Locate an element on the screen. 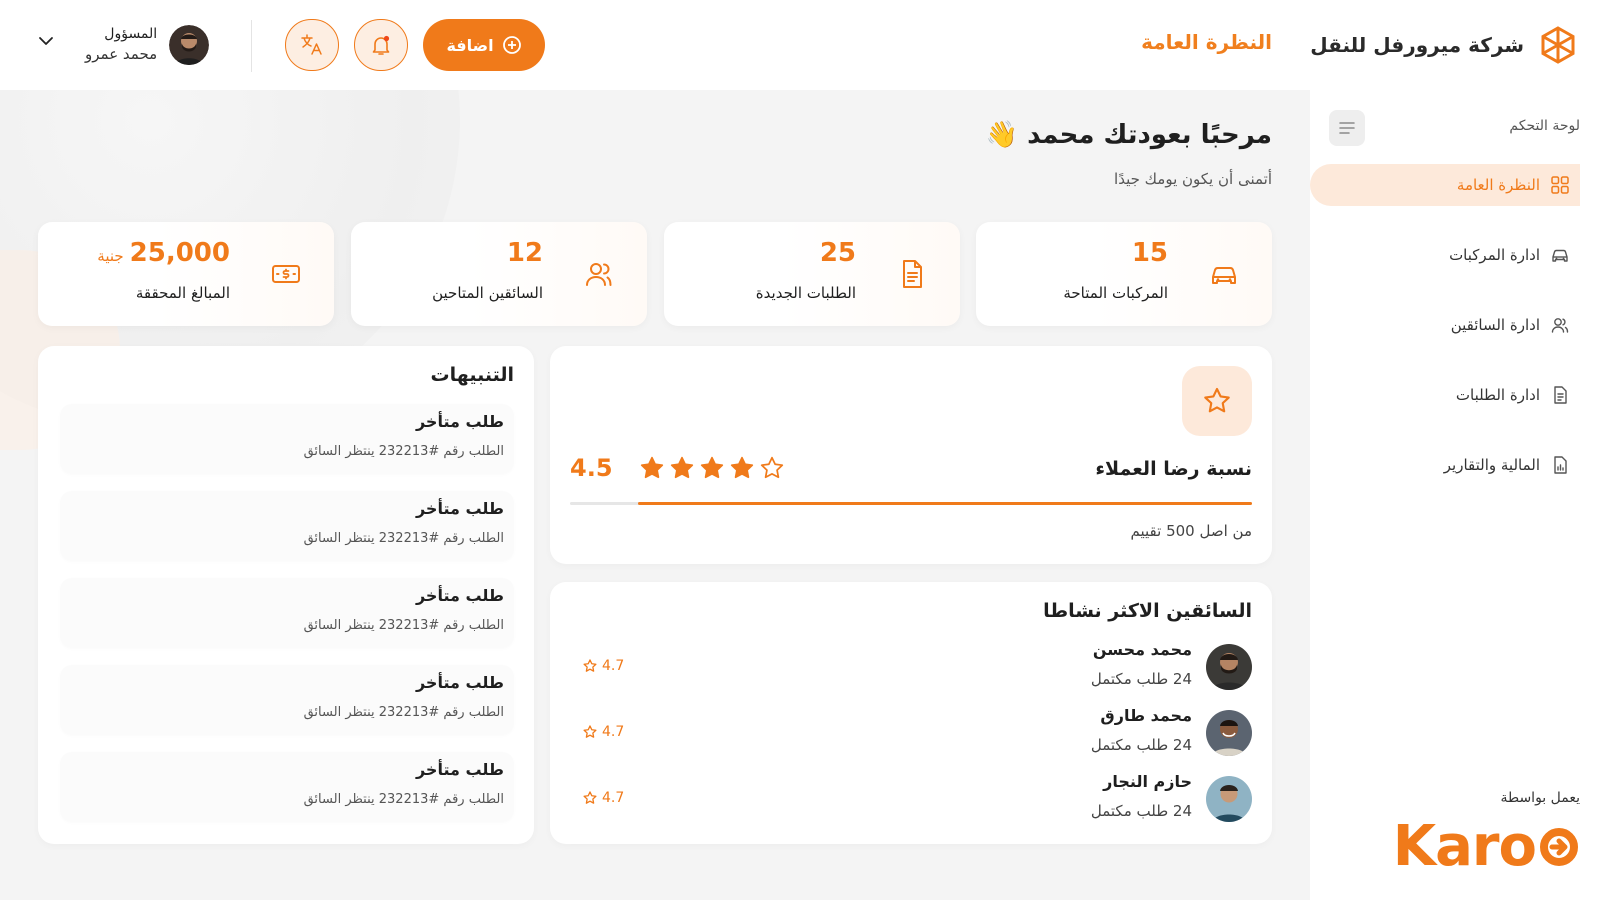 This screenshot has height=900, width=1600. sidebar-item-overview: النظرة العامة is located at coordinates (1445, 185).